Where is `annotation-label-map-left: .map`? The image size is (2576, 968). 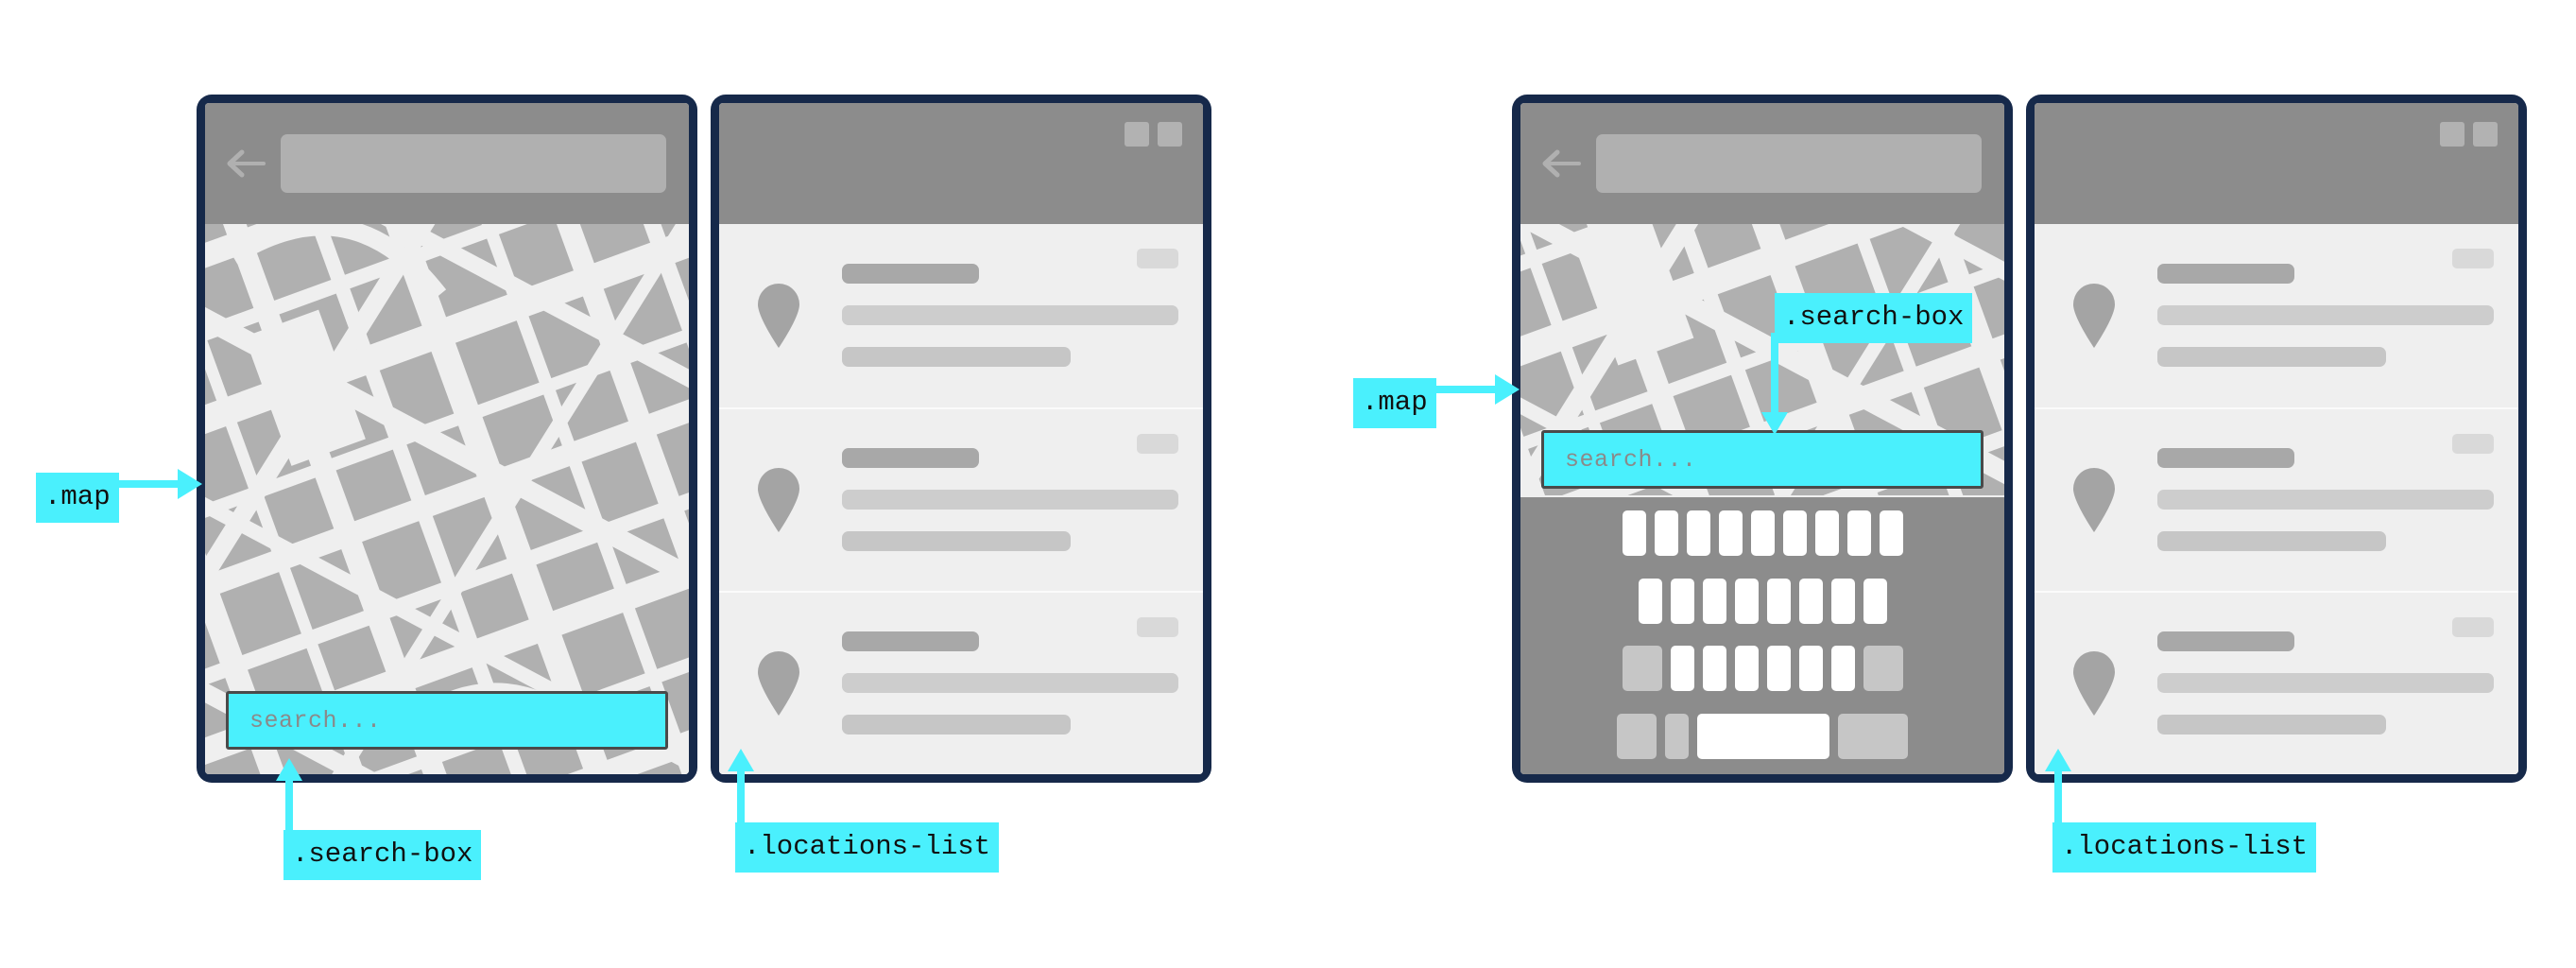 annotation-label-map-left: .map is located at coordinates (77, 498).